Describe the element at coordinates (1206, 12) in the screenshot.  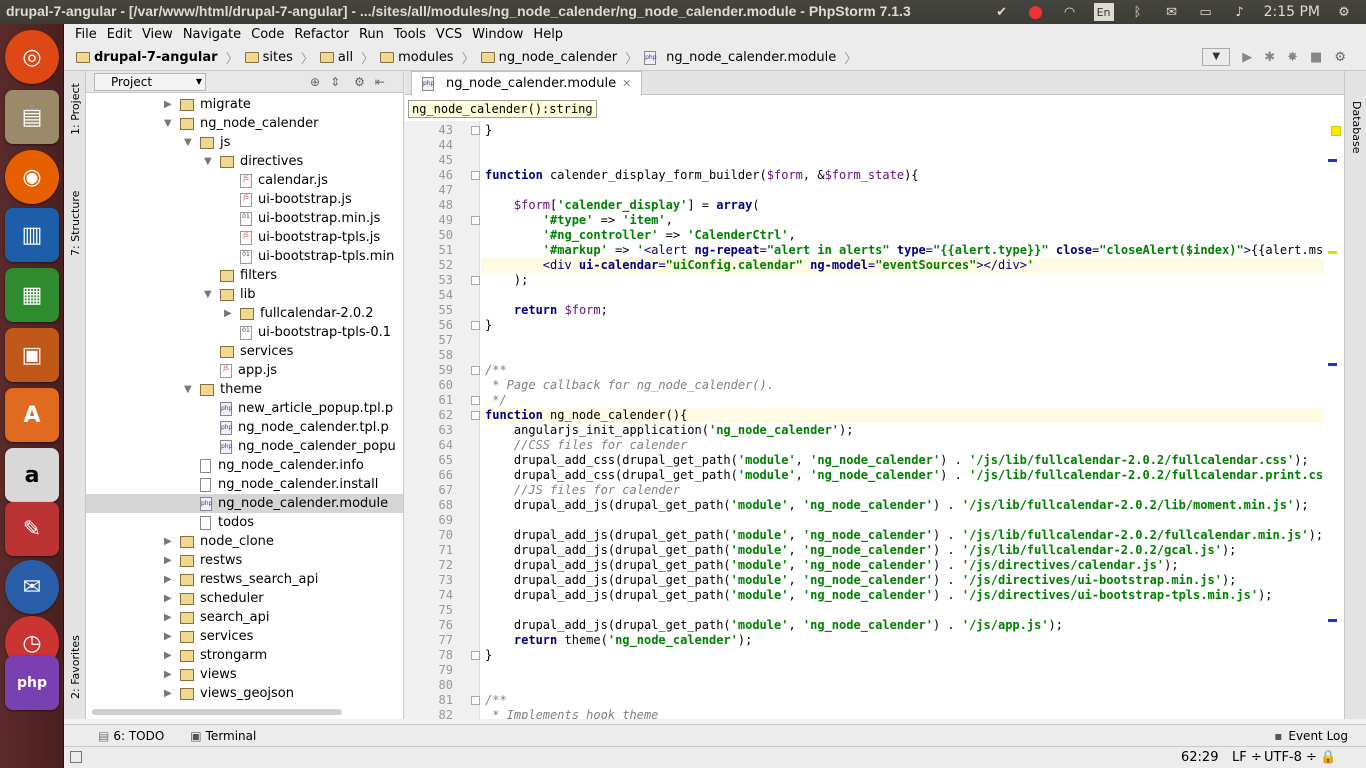
I see `battery-icon: ▭` at that location.